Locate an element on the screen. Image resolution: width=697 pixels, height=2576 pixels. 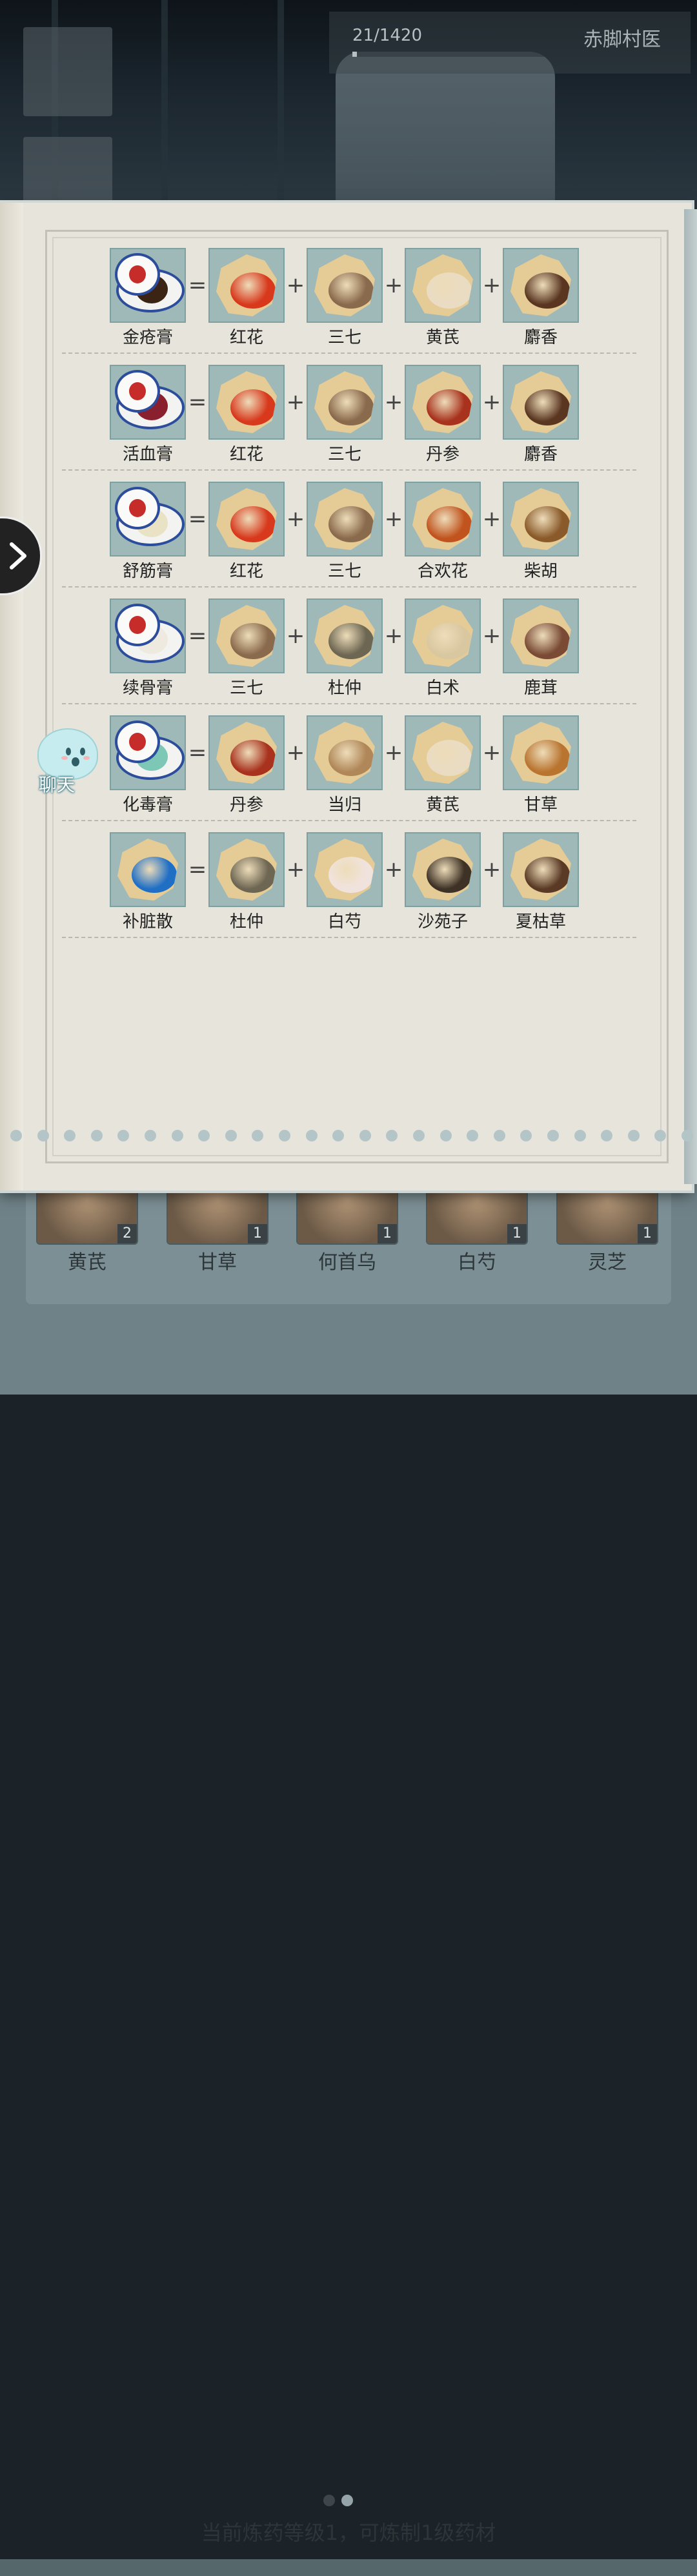
experience-text: 21/1420 is located at coordinates (388, 35).